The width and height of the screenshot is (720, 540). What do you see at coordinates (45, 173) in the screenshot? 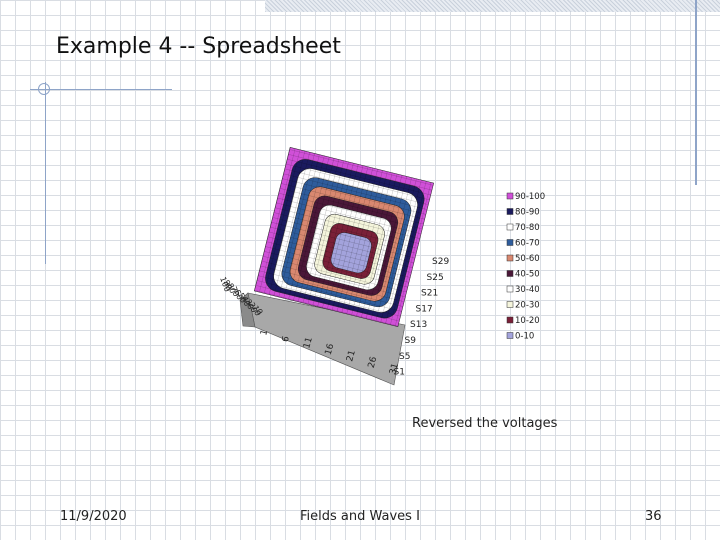
I see `left-accent-rule` at bounding box center [45, 173].